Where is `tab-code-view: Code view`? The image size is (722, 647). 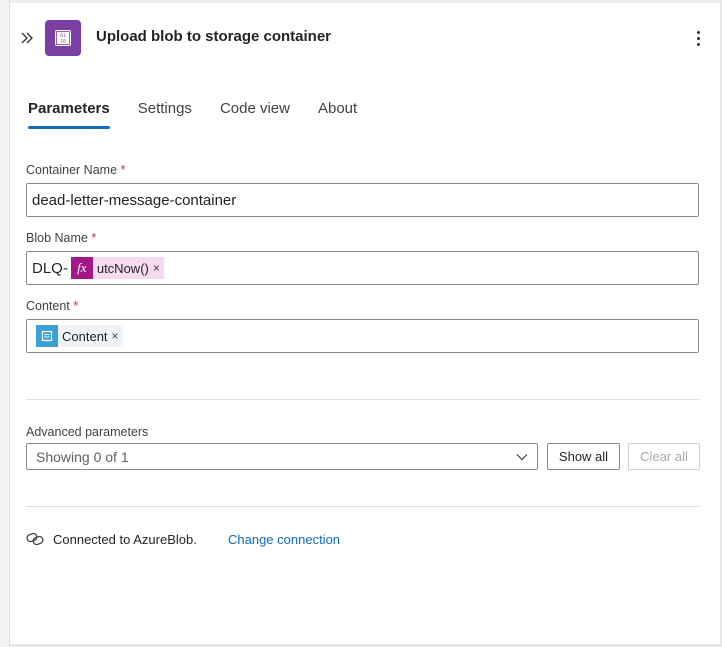
tab-code-view: Code view is located at coordinates (255, 114).